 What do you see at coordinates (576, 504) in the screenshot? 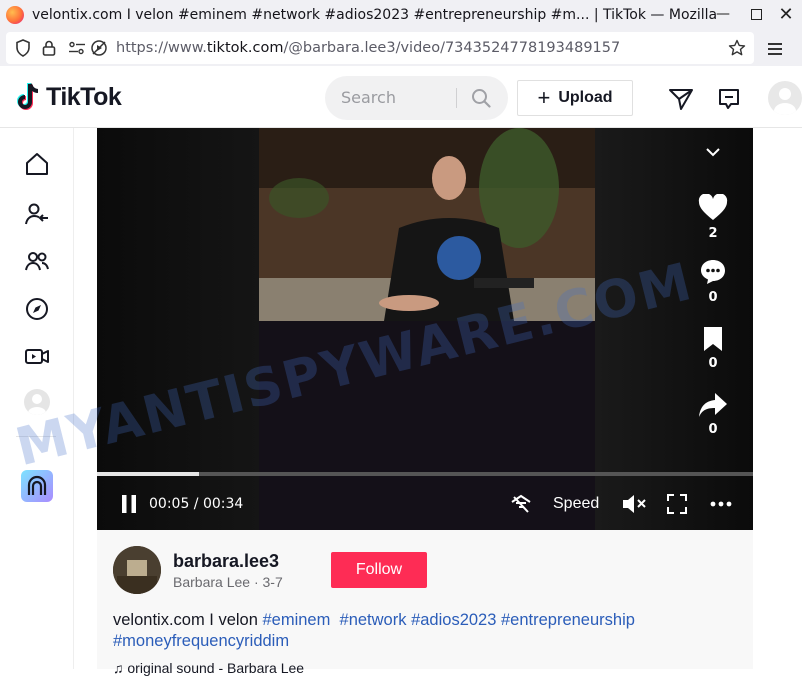
I see `speed-button: Speed` at bounding box center [576, 504].